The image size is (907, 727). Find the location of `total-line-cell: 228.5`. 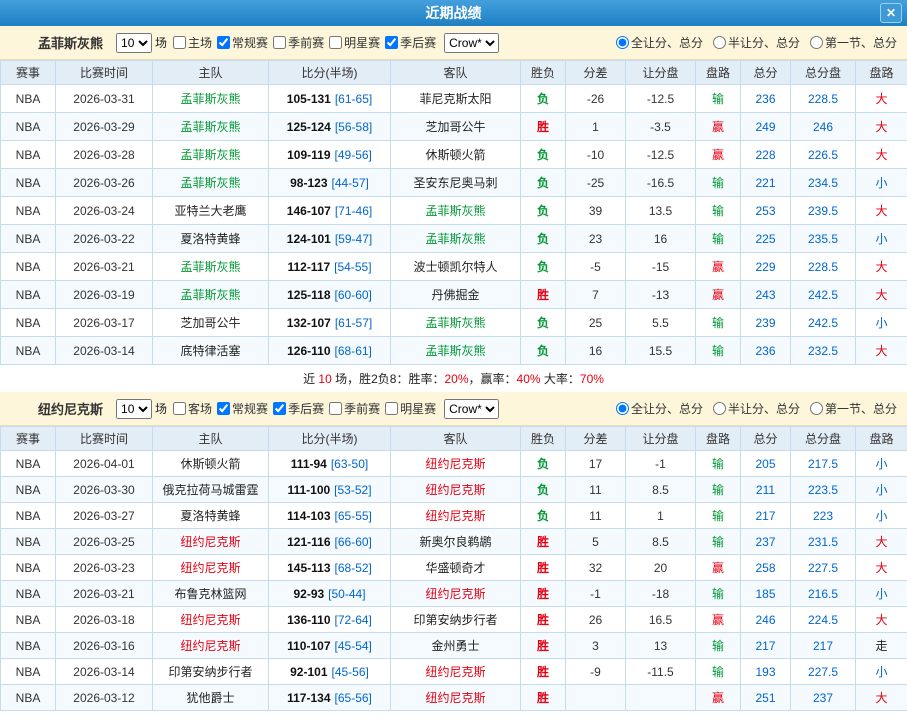

total-line-cell: 228.5 is located at coordinates (823, 266).